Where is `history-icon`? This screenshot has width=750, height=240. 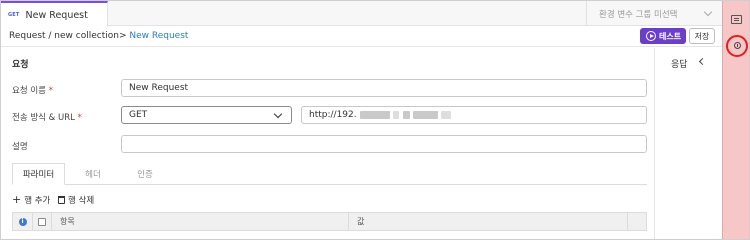 history-icon is located at coordinates (737, 45).